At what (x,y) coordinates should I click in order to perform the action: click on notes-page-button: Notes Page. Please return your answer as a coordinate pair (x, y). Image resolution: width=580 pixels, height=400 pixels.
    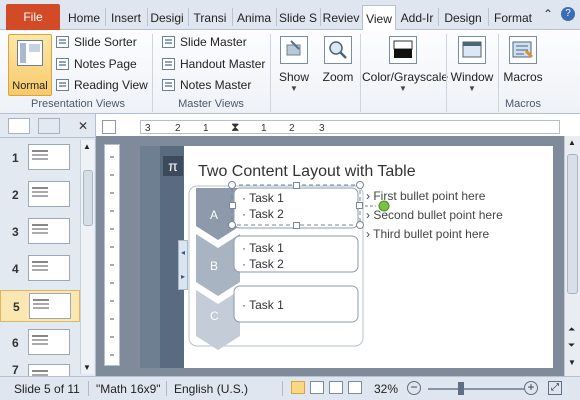
    Looking at the image, I should click on (96, 64).